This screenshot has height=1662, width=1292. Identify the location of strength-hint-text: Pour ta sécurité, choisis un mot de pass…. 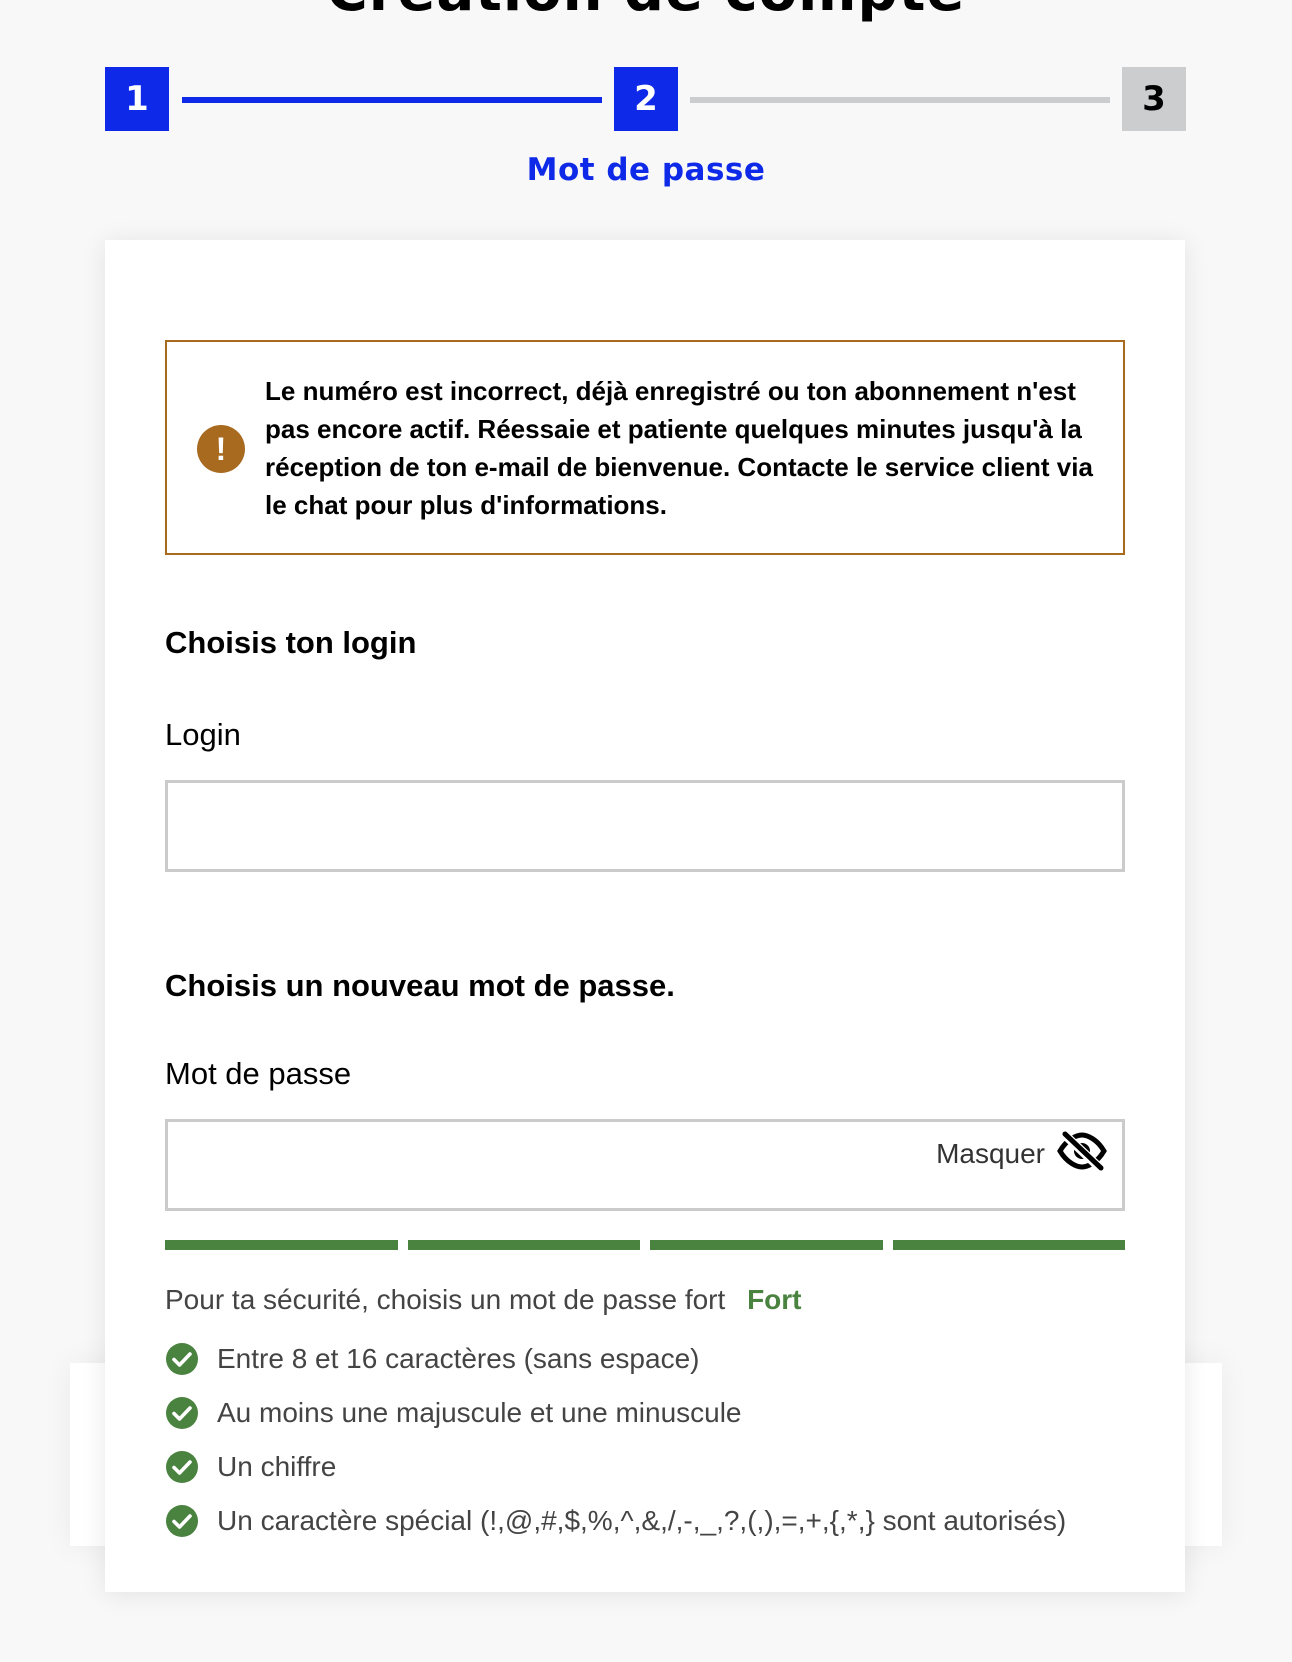
(445, 1299).